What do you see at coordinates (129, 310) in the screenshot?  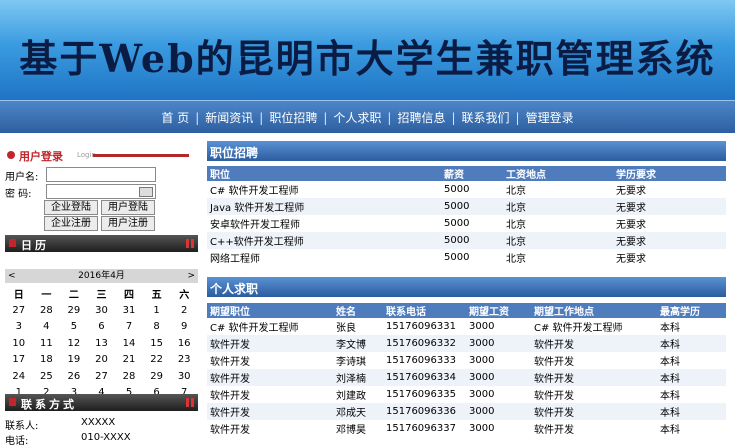 I see `calendar-day: 31` at bounding box center [129, 310].